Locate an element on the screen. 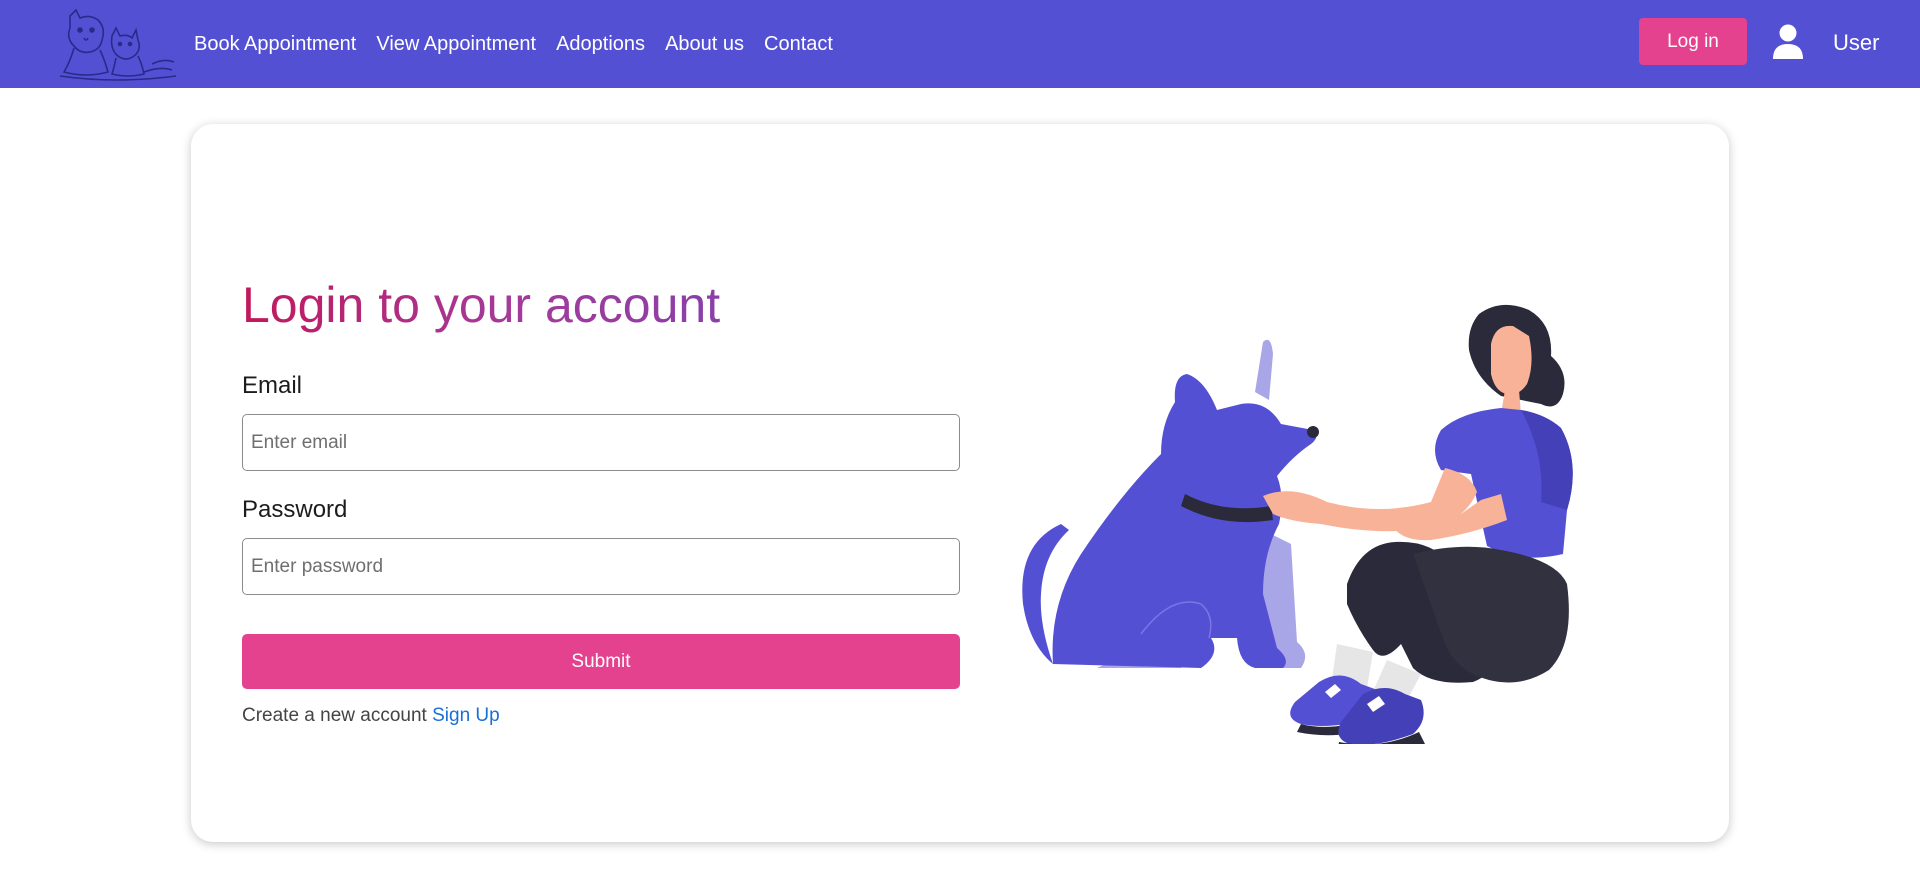 This screenshot has height=887, width=1920. woman-petting-dog-illustration is located at coordinates (1297, 524).